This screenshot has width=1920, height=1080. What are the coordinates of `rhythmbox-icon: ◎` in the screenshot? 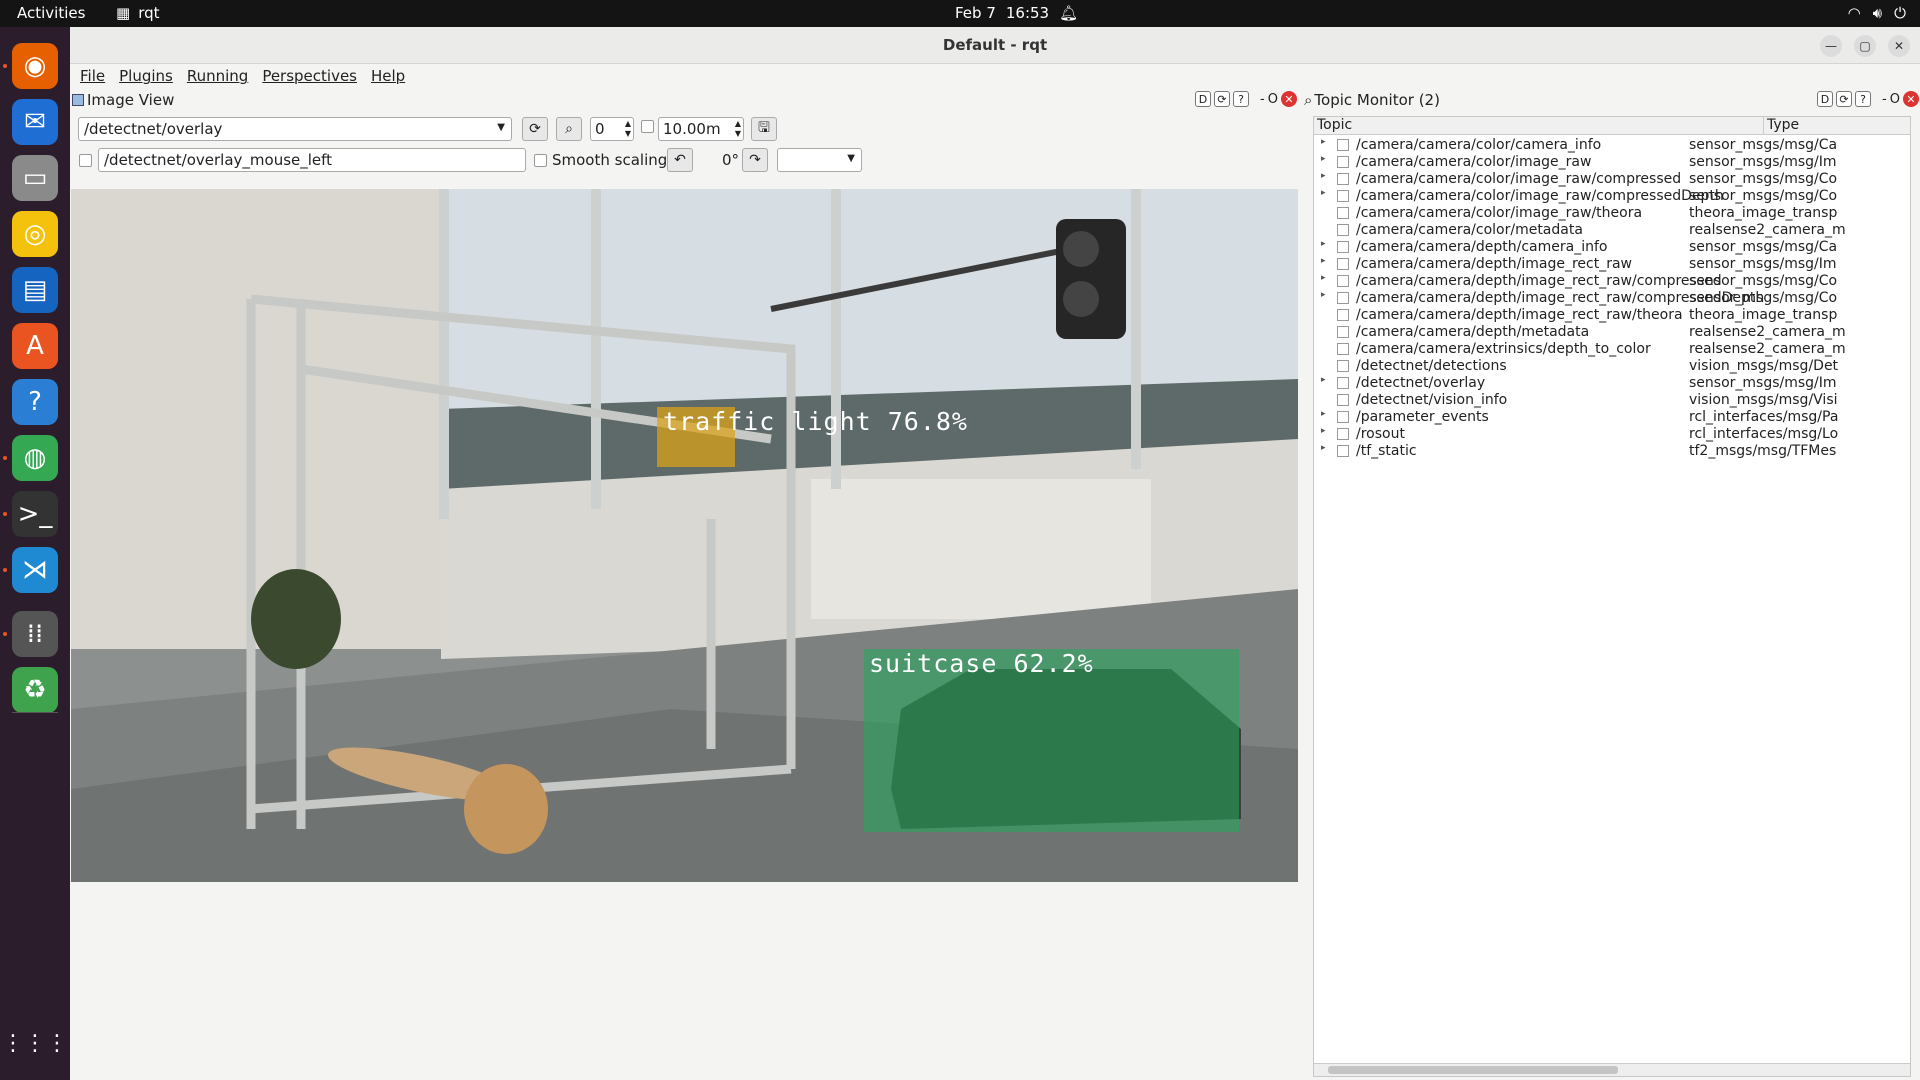 It's located at (35, 234).